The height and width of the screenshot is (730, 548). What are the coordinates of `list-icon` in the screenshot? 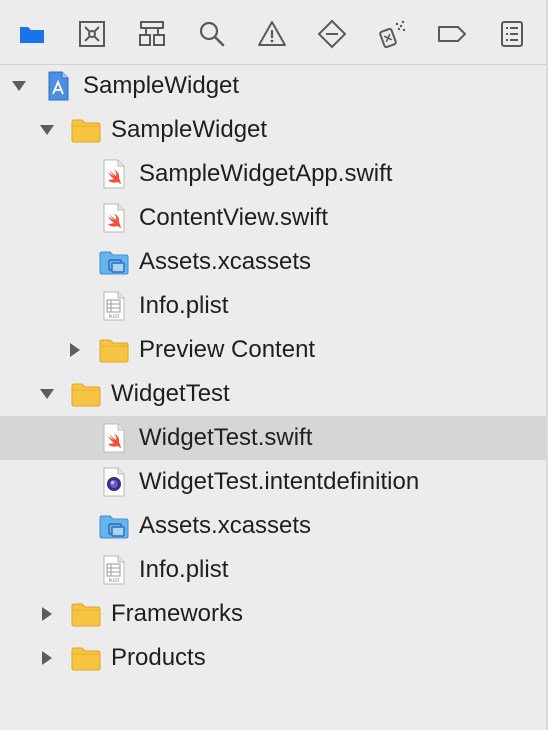 It's located at (512, 34).